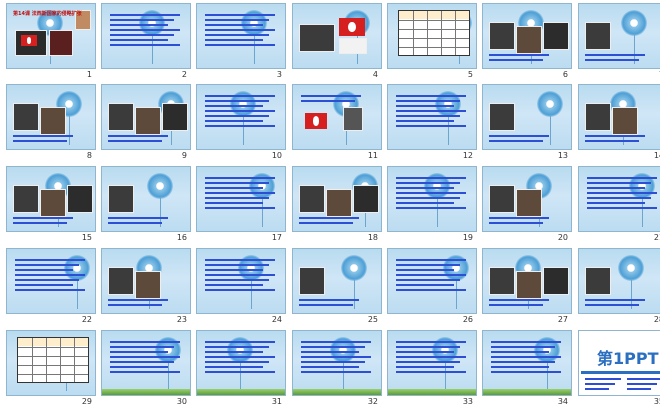  What do you see at coordinates (432, 206) in the screenshot?
I see `slide-thumbnail: 19` at bounding box center [432, 206].